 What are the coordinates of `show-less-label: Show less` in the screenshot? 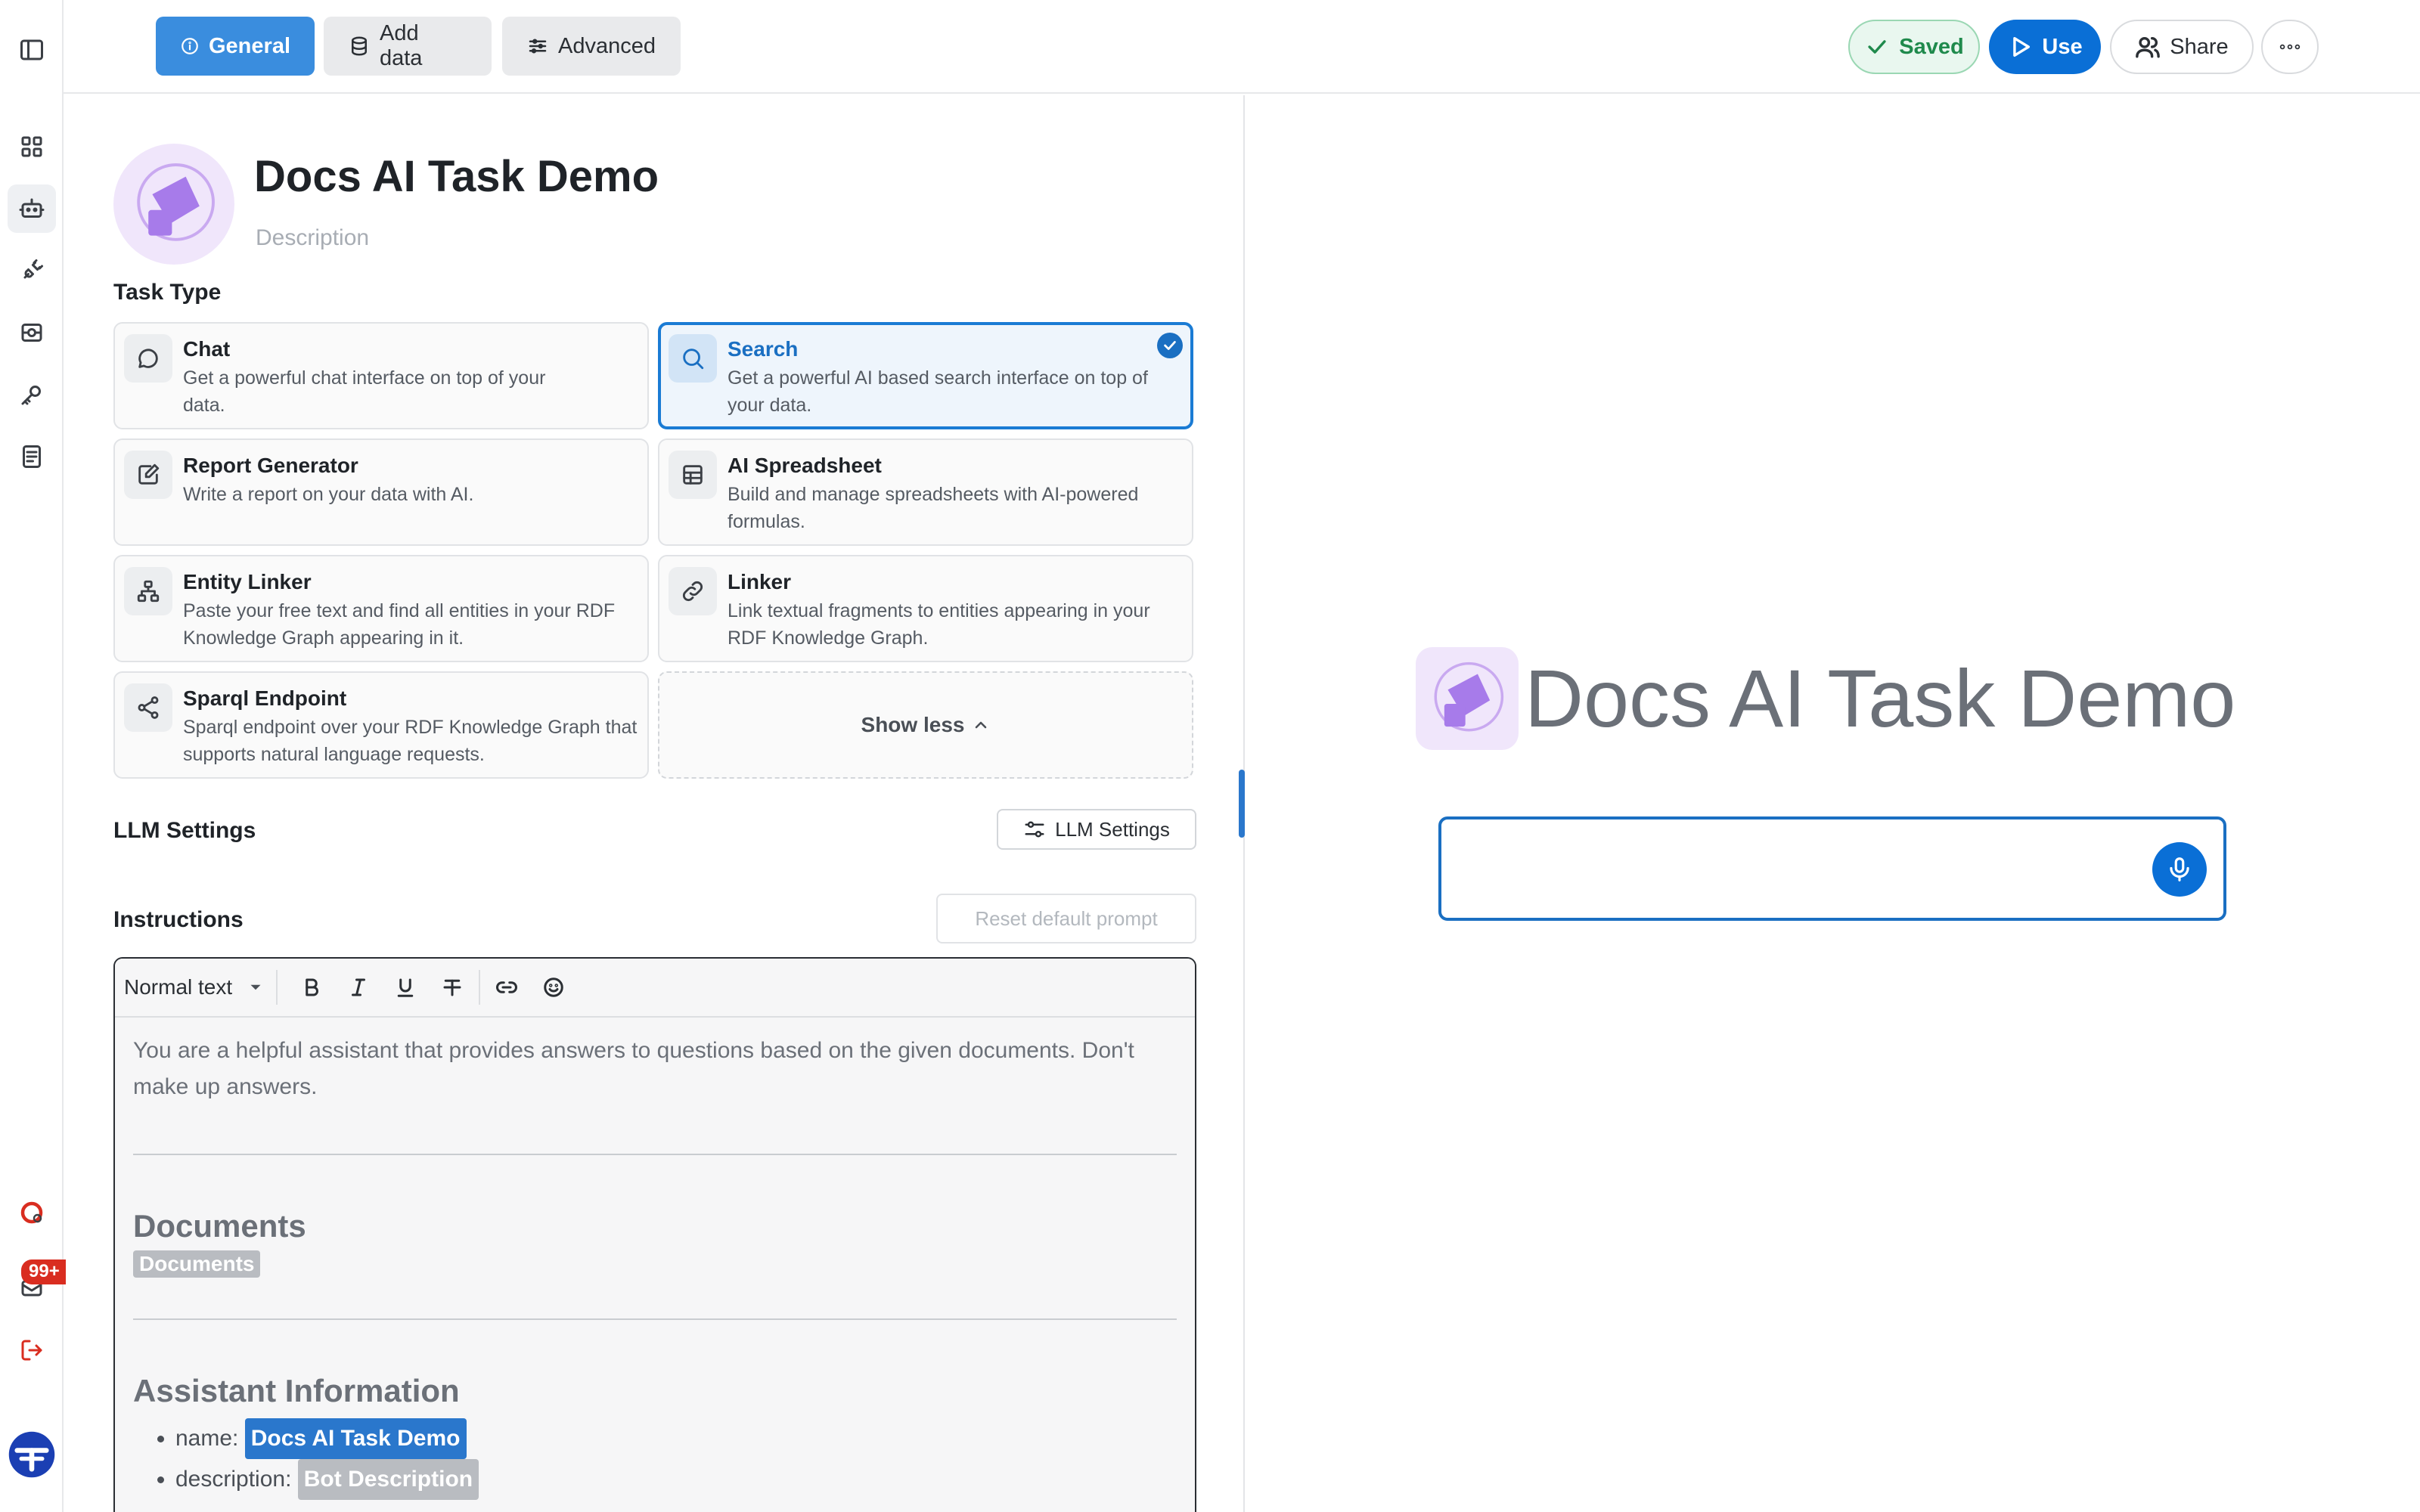 It's located at (913, 724).